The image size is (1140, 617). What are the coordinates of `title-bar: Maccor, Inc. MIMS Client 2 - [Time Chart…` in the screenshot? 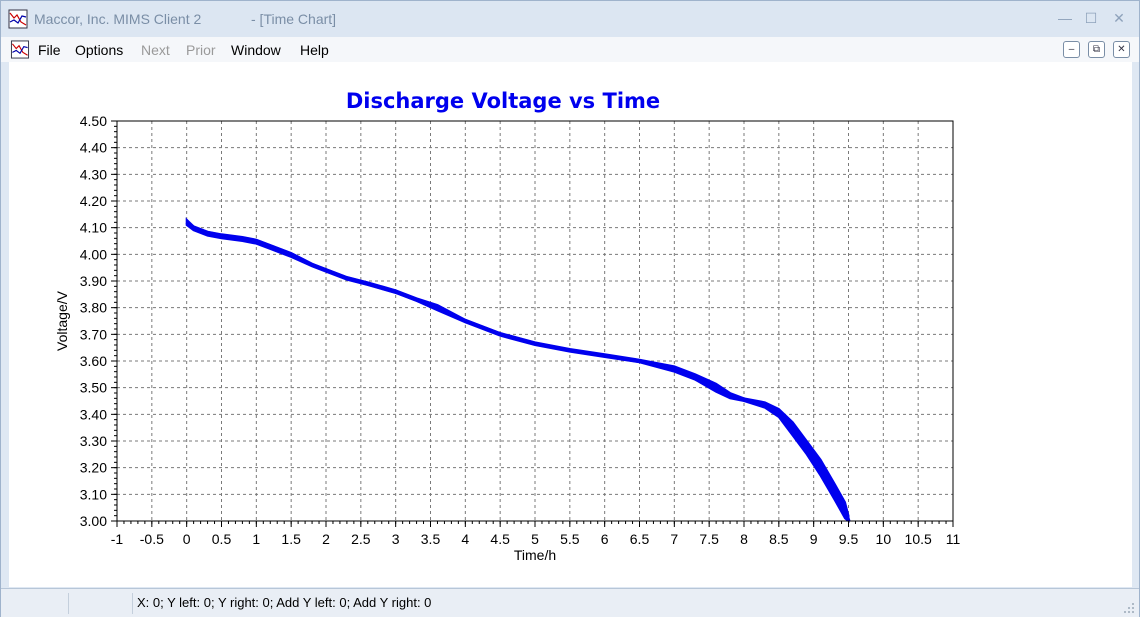 It's located at (570, 19).